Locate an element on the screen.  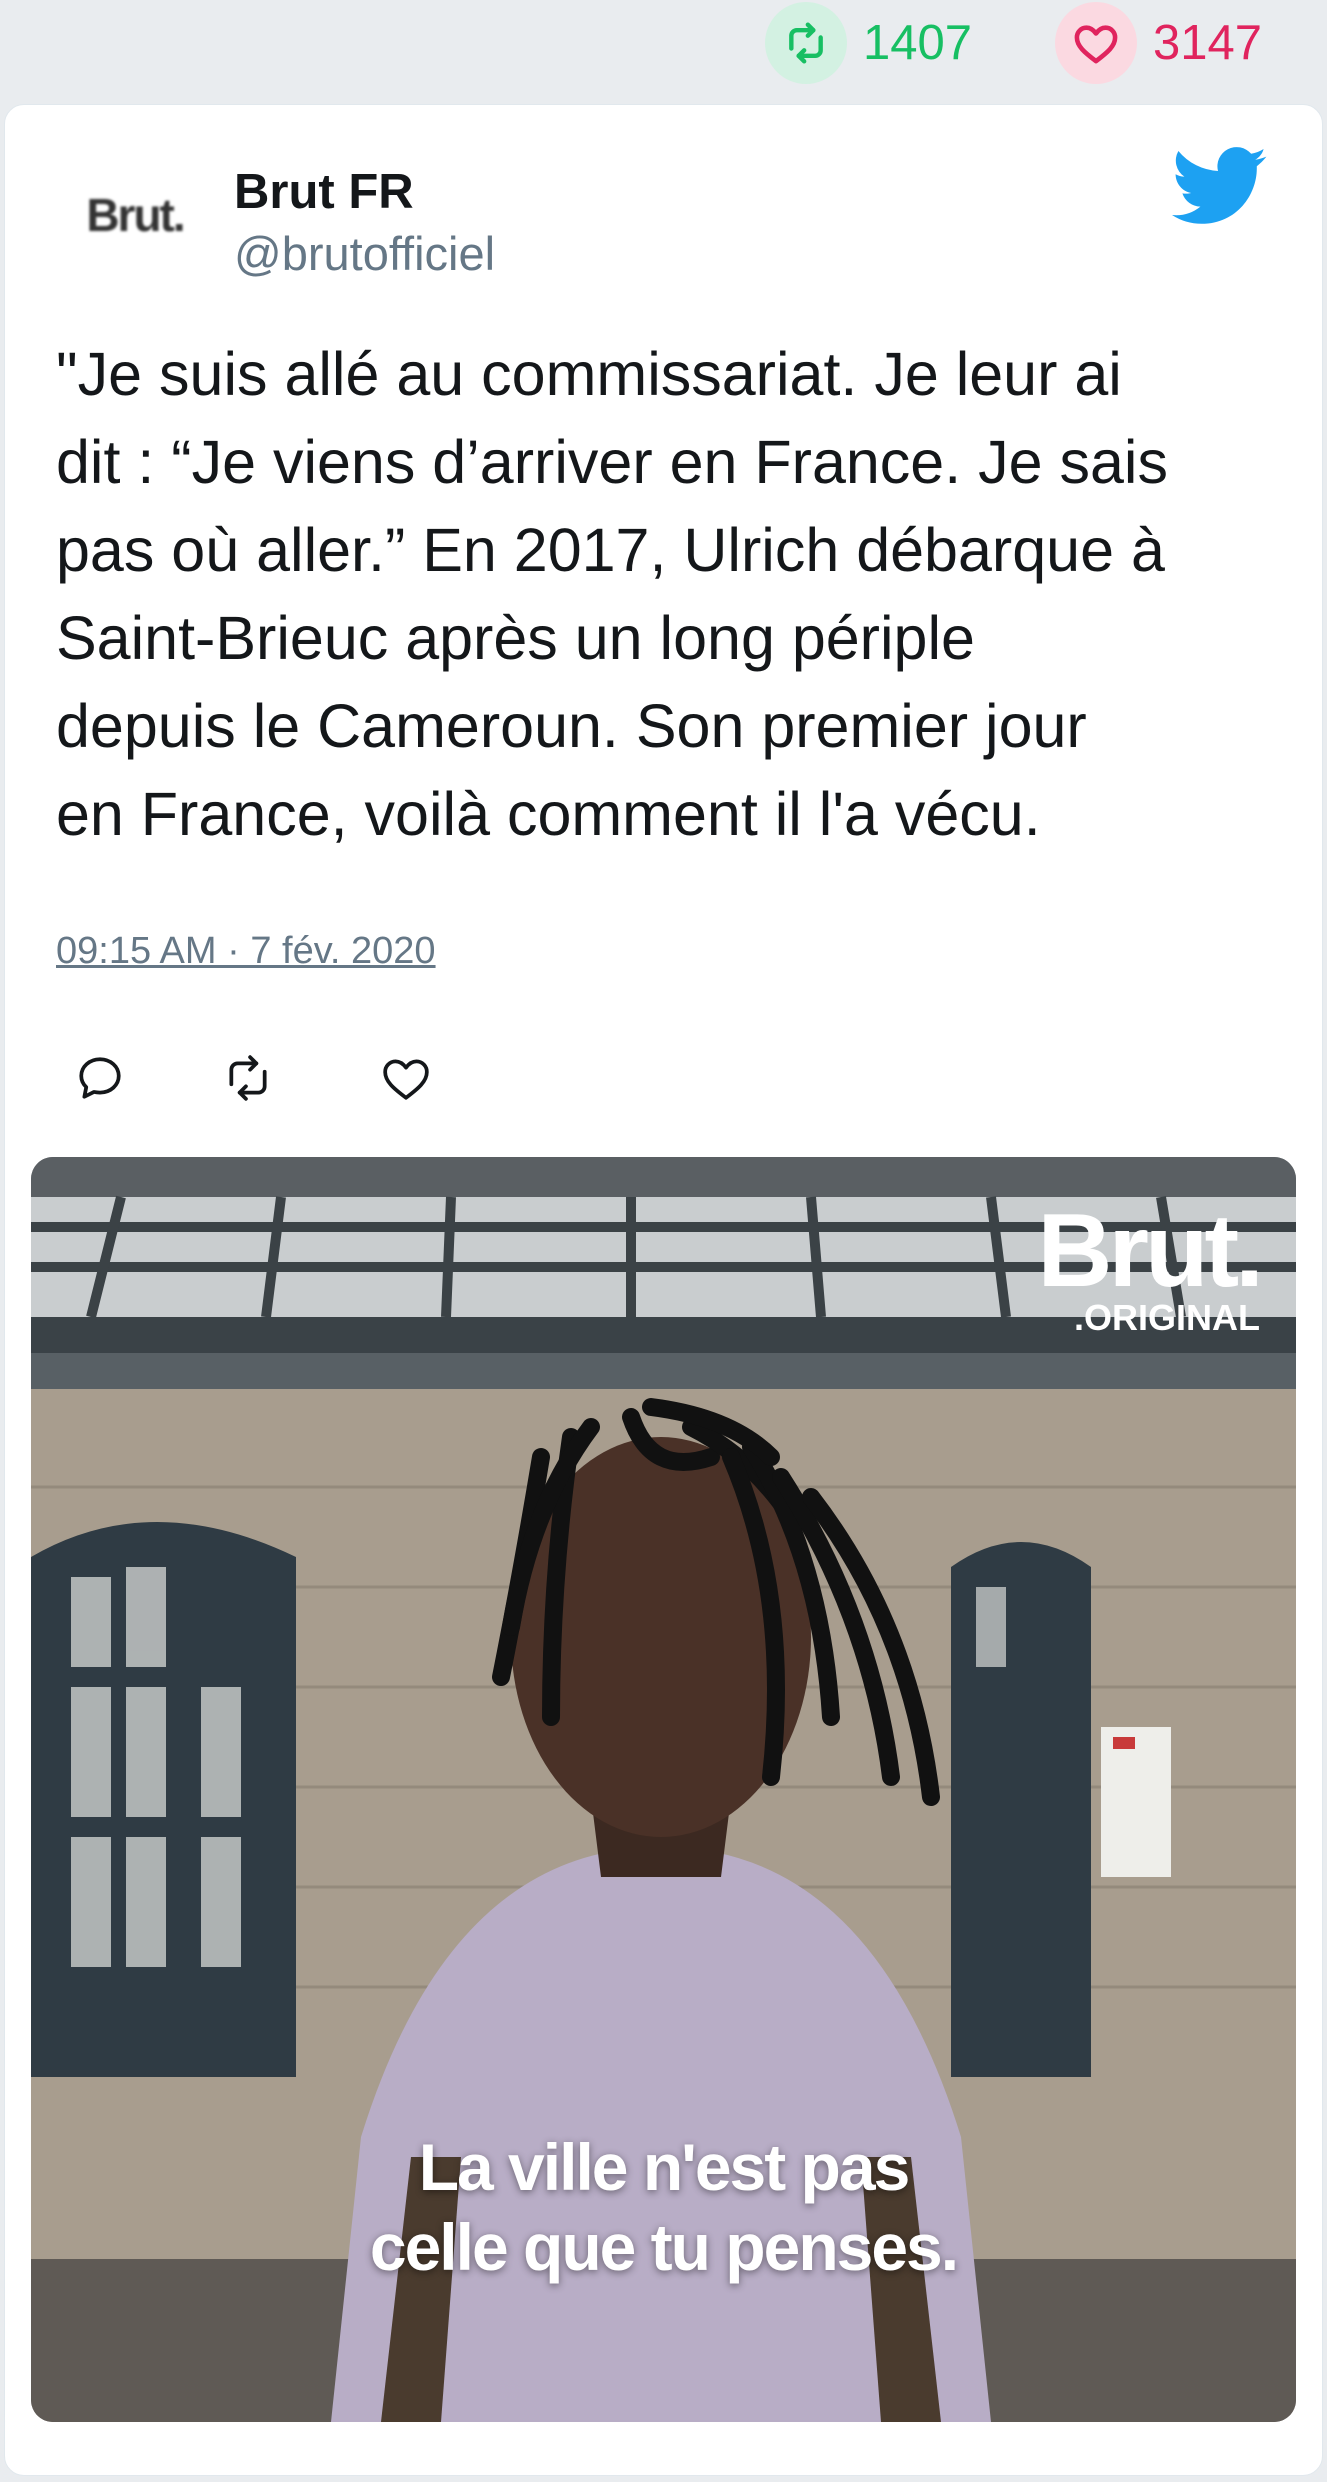
tweet-timestamp-link: 09:15 AM · 7 fév. 2020 is located at coordinates (246, 951).